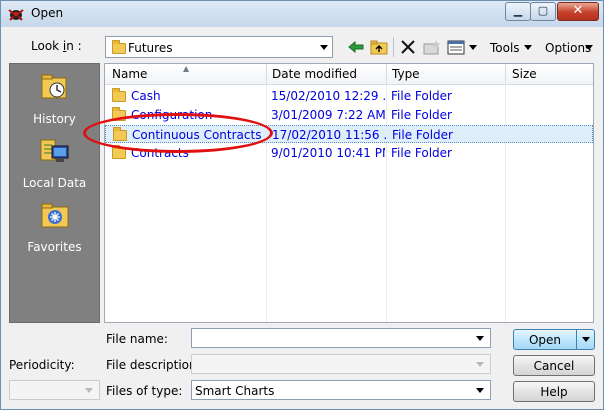  What do you see at coordinates (54, 86) in the screenshot?
I see `history-icon` at bounding box center [54, 86].